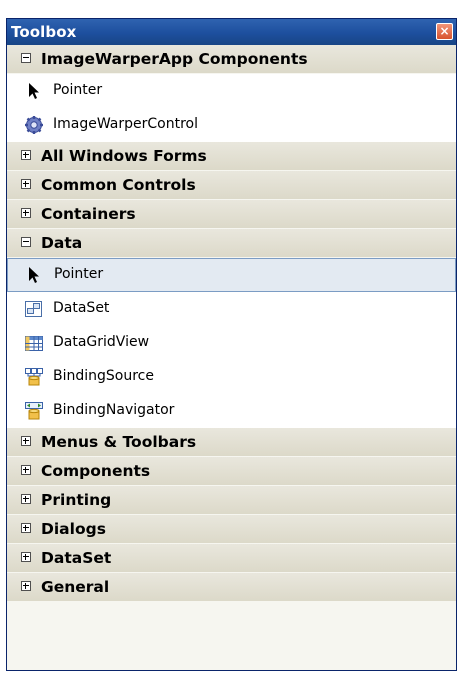  What do you see at coordinates (73, 529) in the screenshot?
I see `category-label: Dialogs` at bounding box center [73, 529].